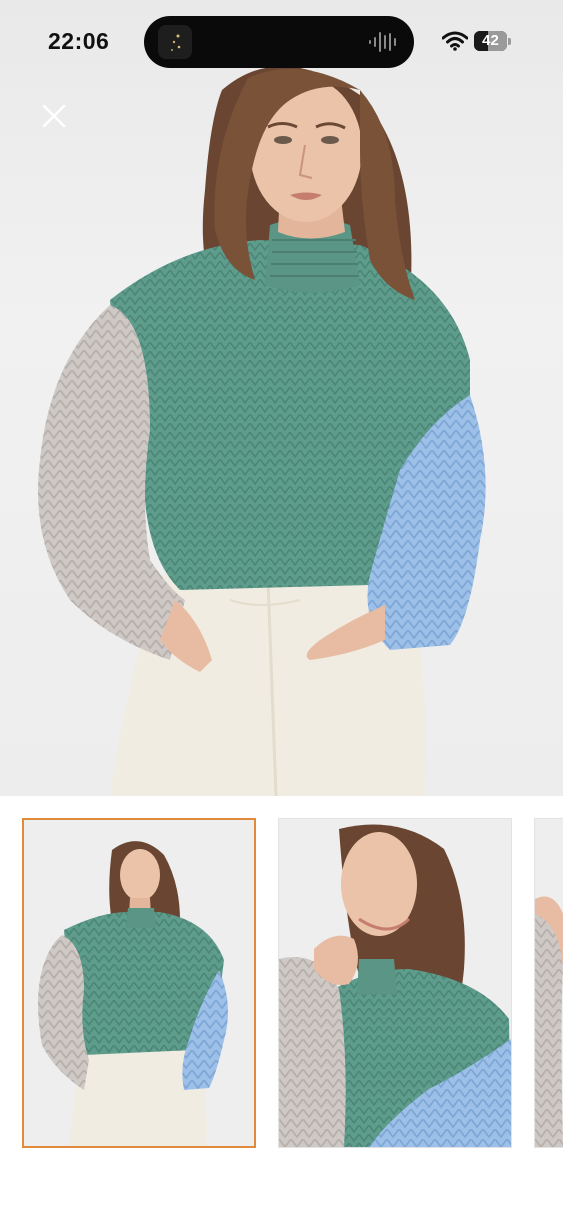 This screenshot has height=1219, width=563. Describe the element at coordinates (279, 42) in the screenshot. I see `dynamic-island` at that location.